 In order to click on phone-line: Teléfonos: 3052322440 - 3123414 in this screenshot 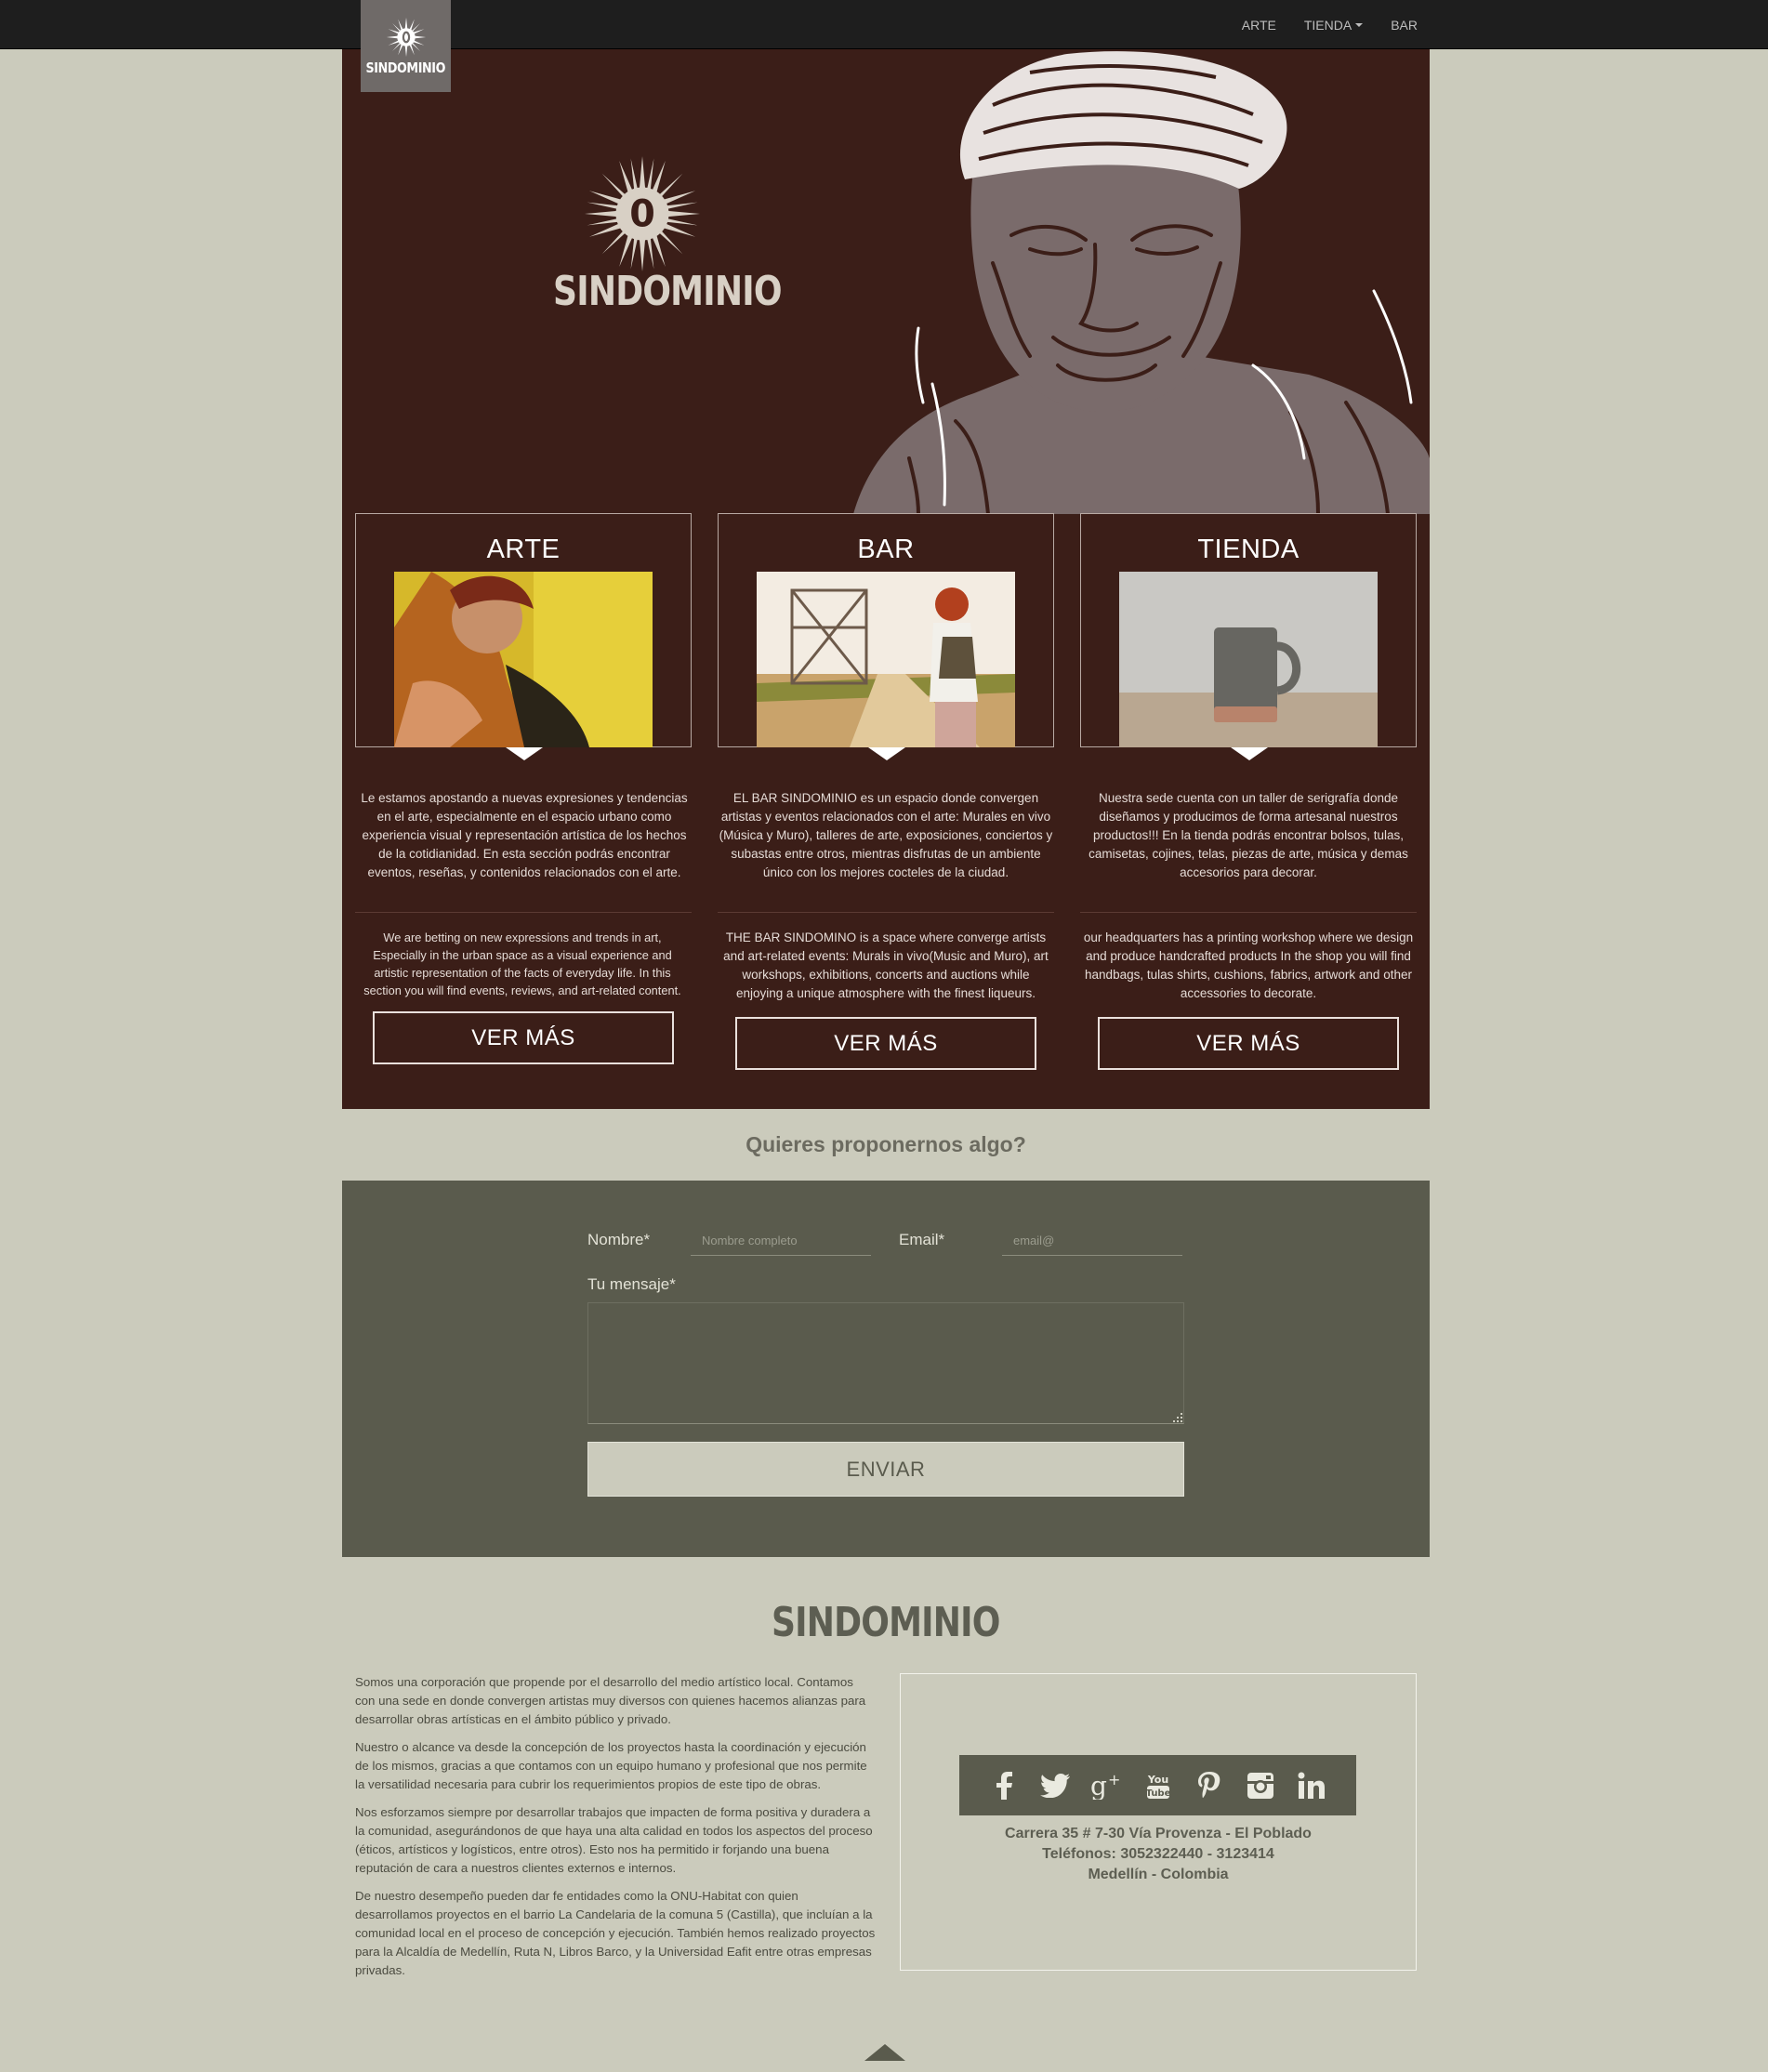, I will do `click(1158, 1854)`.